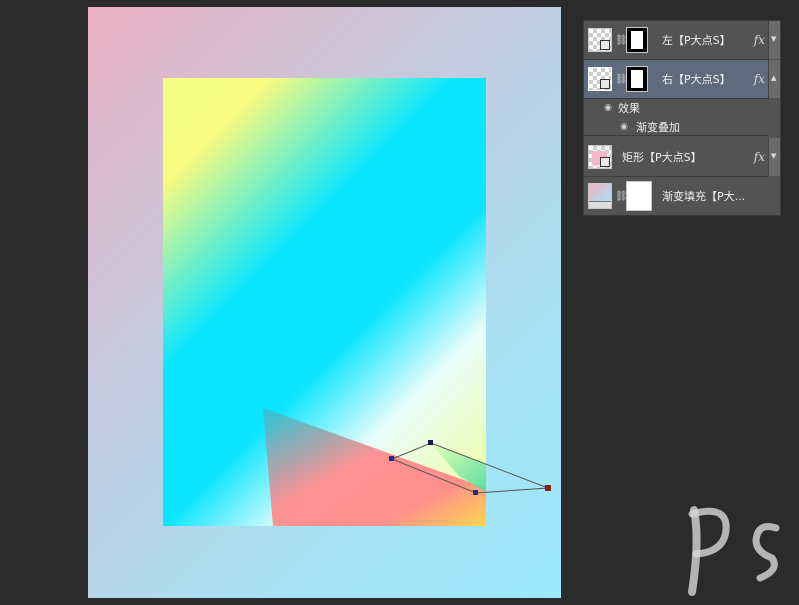 The width and height of the screenshot is (799, 605). I want to click on fx-dropdown: ▲, so click(774, 79).